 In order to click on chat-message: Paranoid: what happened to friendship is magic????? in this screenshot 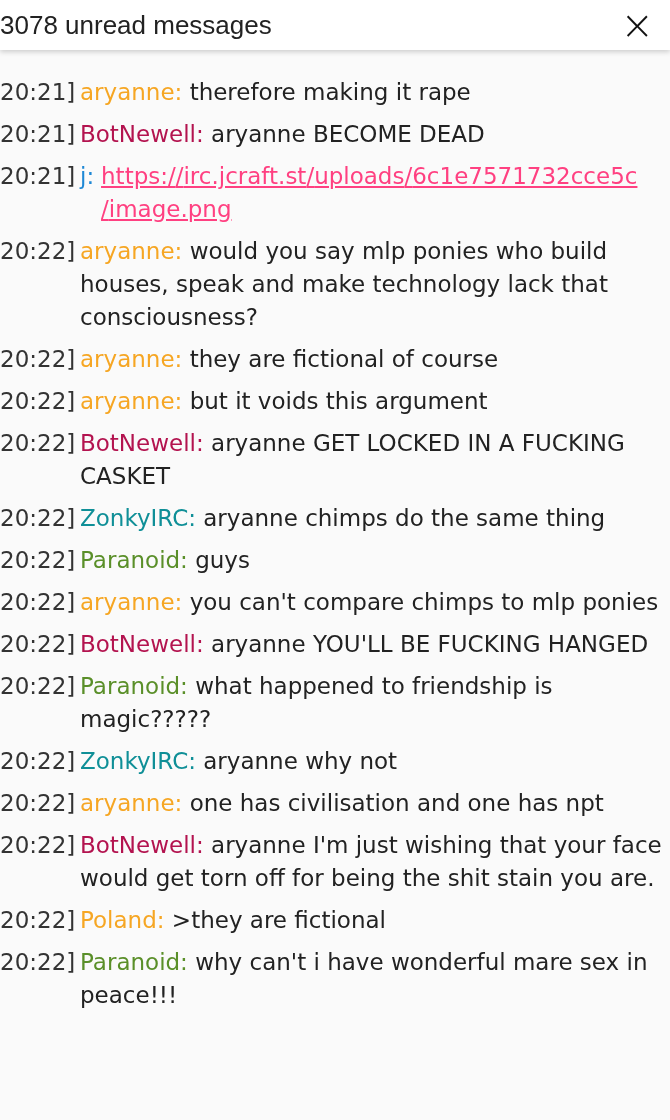, I will do `click(317, 702)`.